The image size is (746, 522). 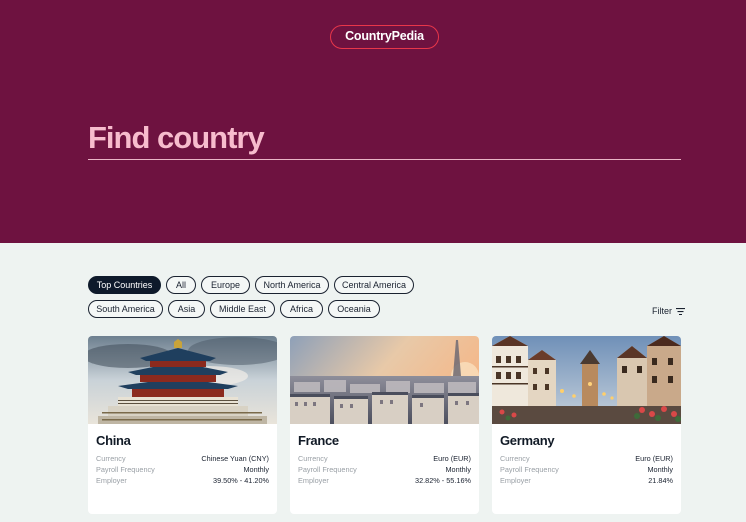 What do you see at coordinates (182, 380) in the screenshot?
I see `card-image-china` at bounding box center [182, 380].